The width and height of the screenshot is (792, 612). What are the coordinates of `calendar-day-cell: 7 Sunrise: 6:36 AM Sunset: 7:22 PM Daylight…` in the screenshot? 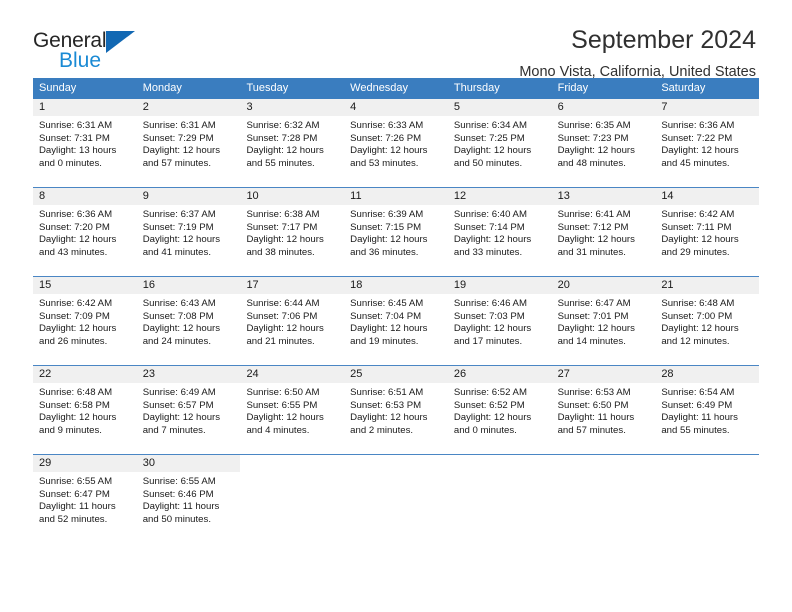 It's located at (707, 143).